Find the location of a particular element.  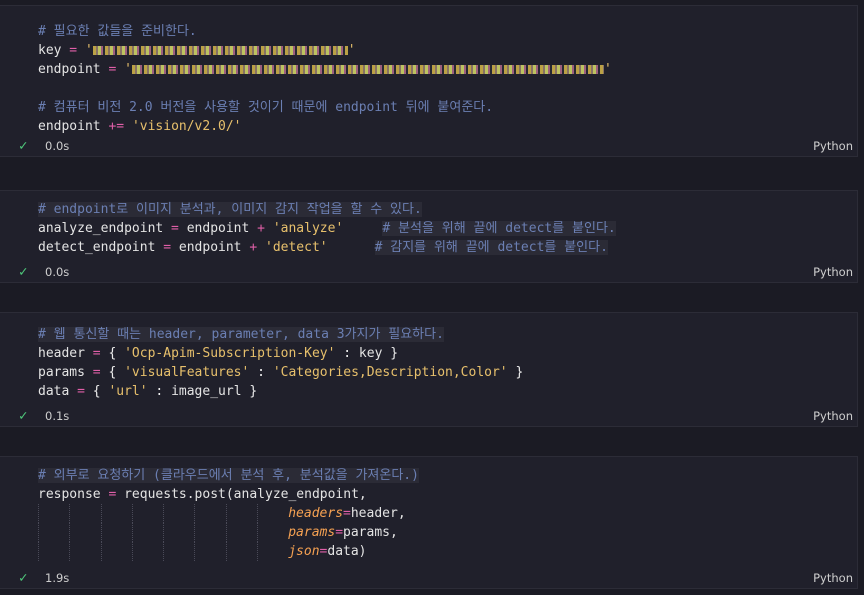

code-line: # 필요한 값들을 준비한다. is located at coordinates (447, 31).